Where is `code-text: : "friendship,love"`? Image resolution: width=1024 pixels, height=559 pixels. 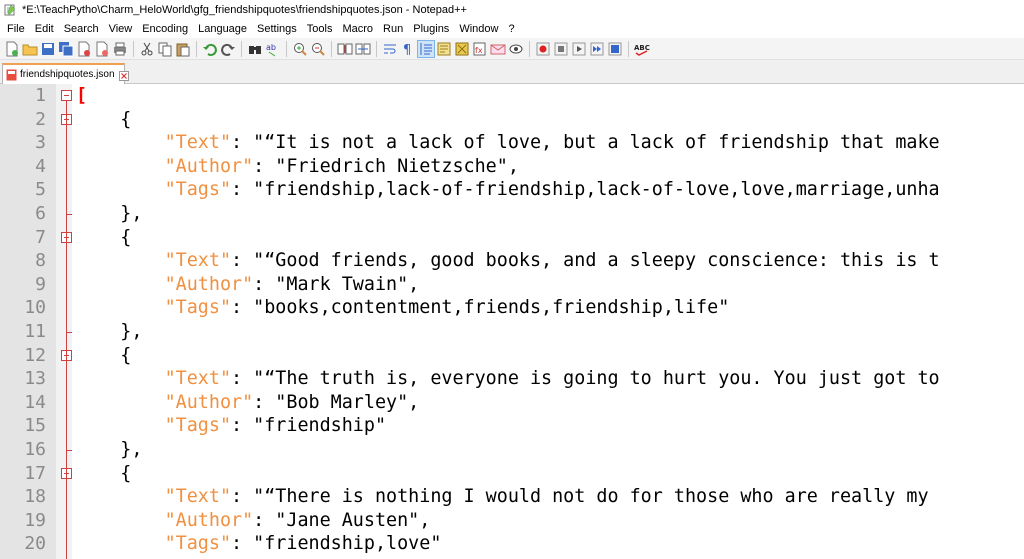 code-text: : "friendship,love" is located at coordinates (336, 544).